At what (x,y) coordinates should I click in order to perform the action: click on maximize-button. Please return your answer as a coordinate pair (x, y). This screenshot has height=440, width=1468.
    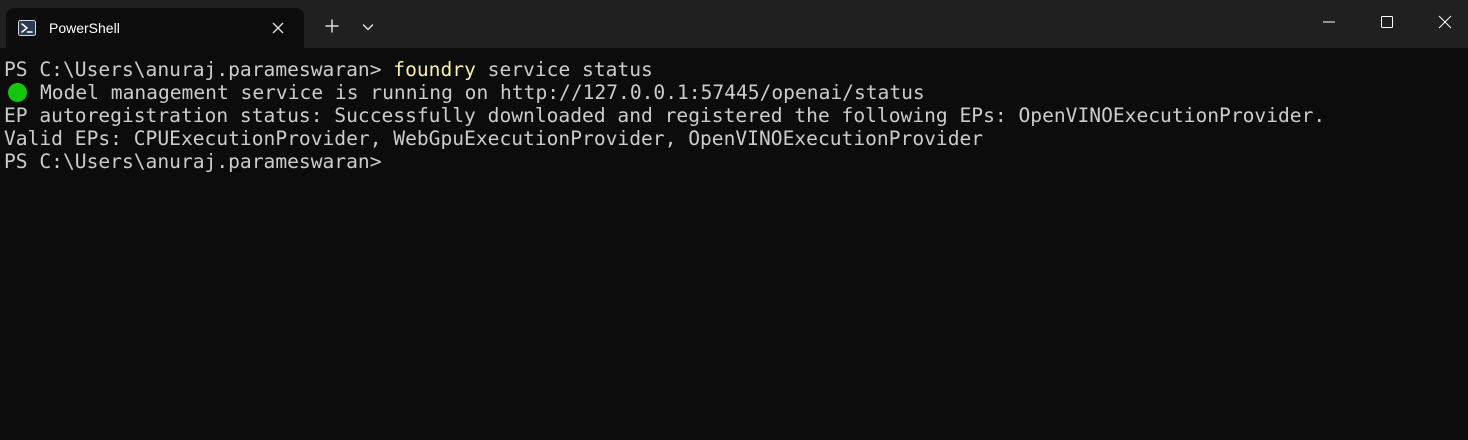
    Looking at the image, I should click on (1387, 23).